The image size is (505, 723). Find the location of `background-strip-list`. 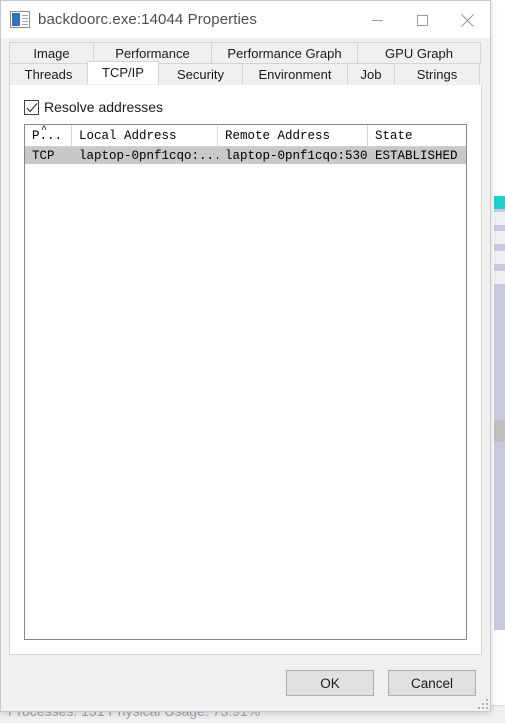

background-strip-list is located at coordinates (499, 415).